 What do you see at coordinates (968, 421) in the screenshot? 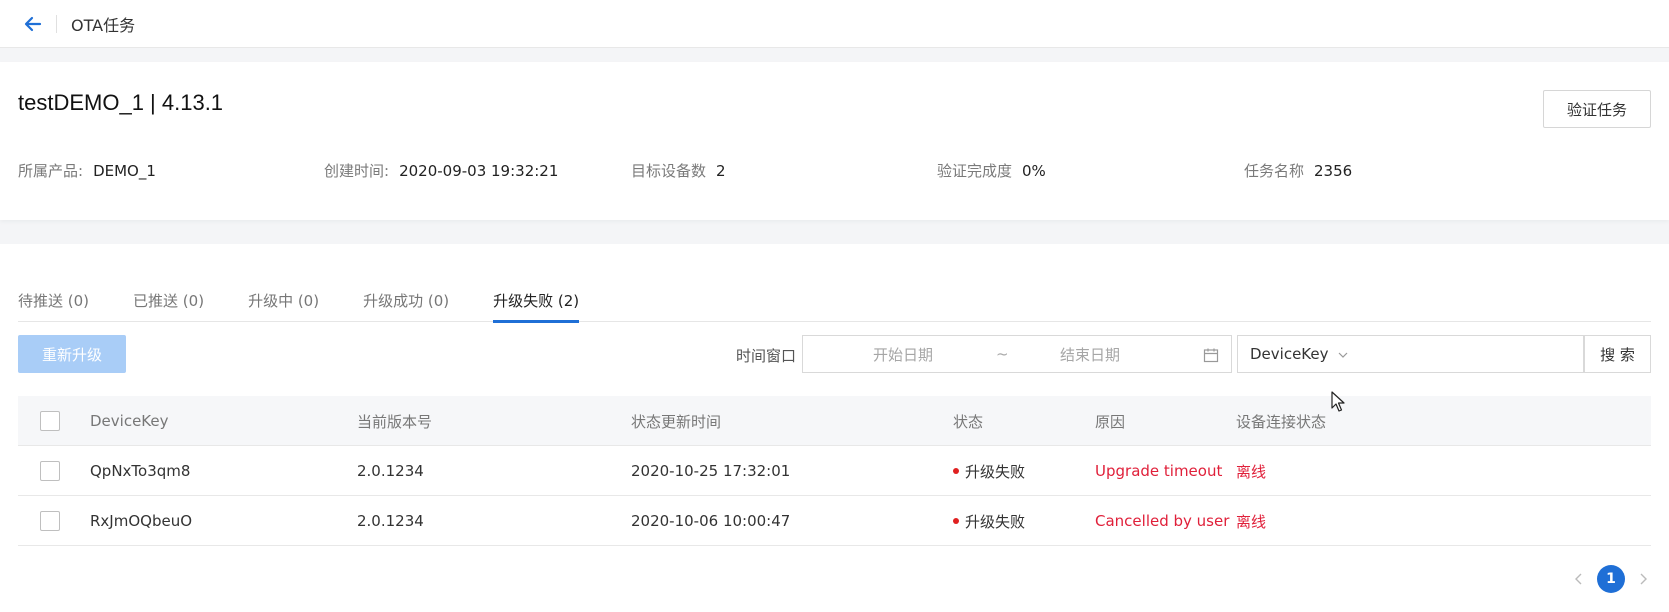
I see `column-header: 状态` at bounding box center [968, 421].